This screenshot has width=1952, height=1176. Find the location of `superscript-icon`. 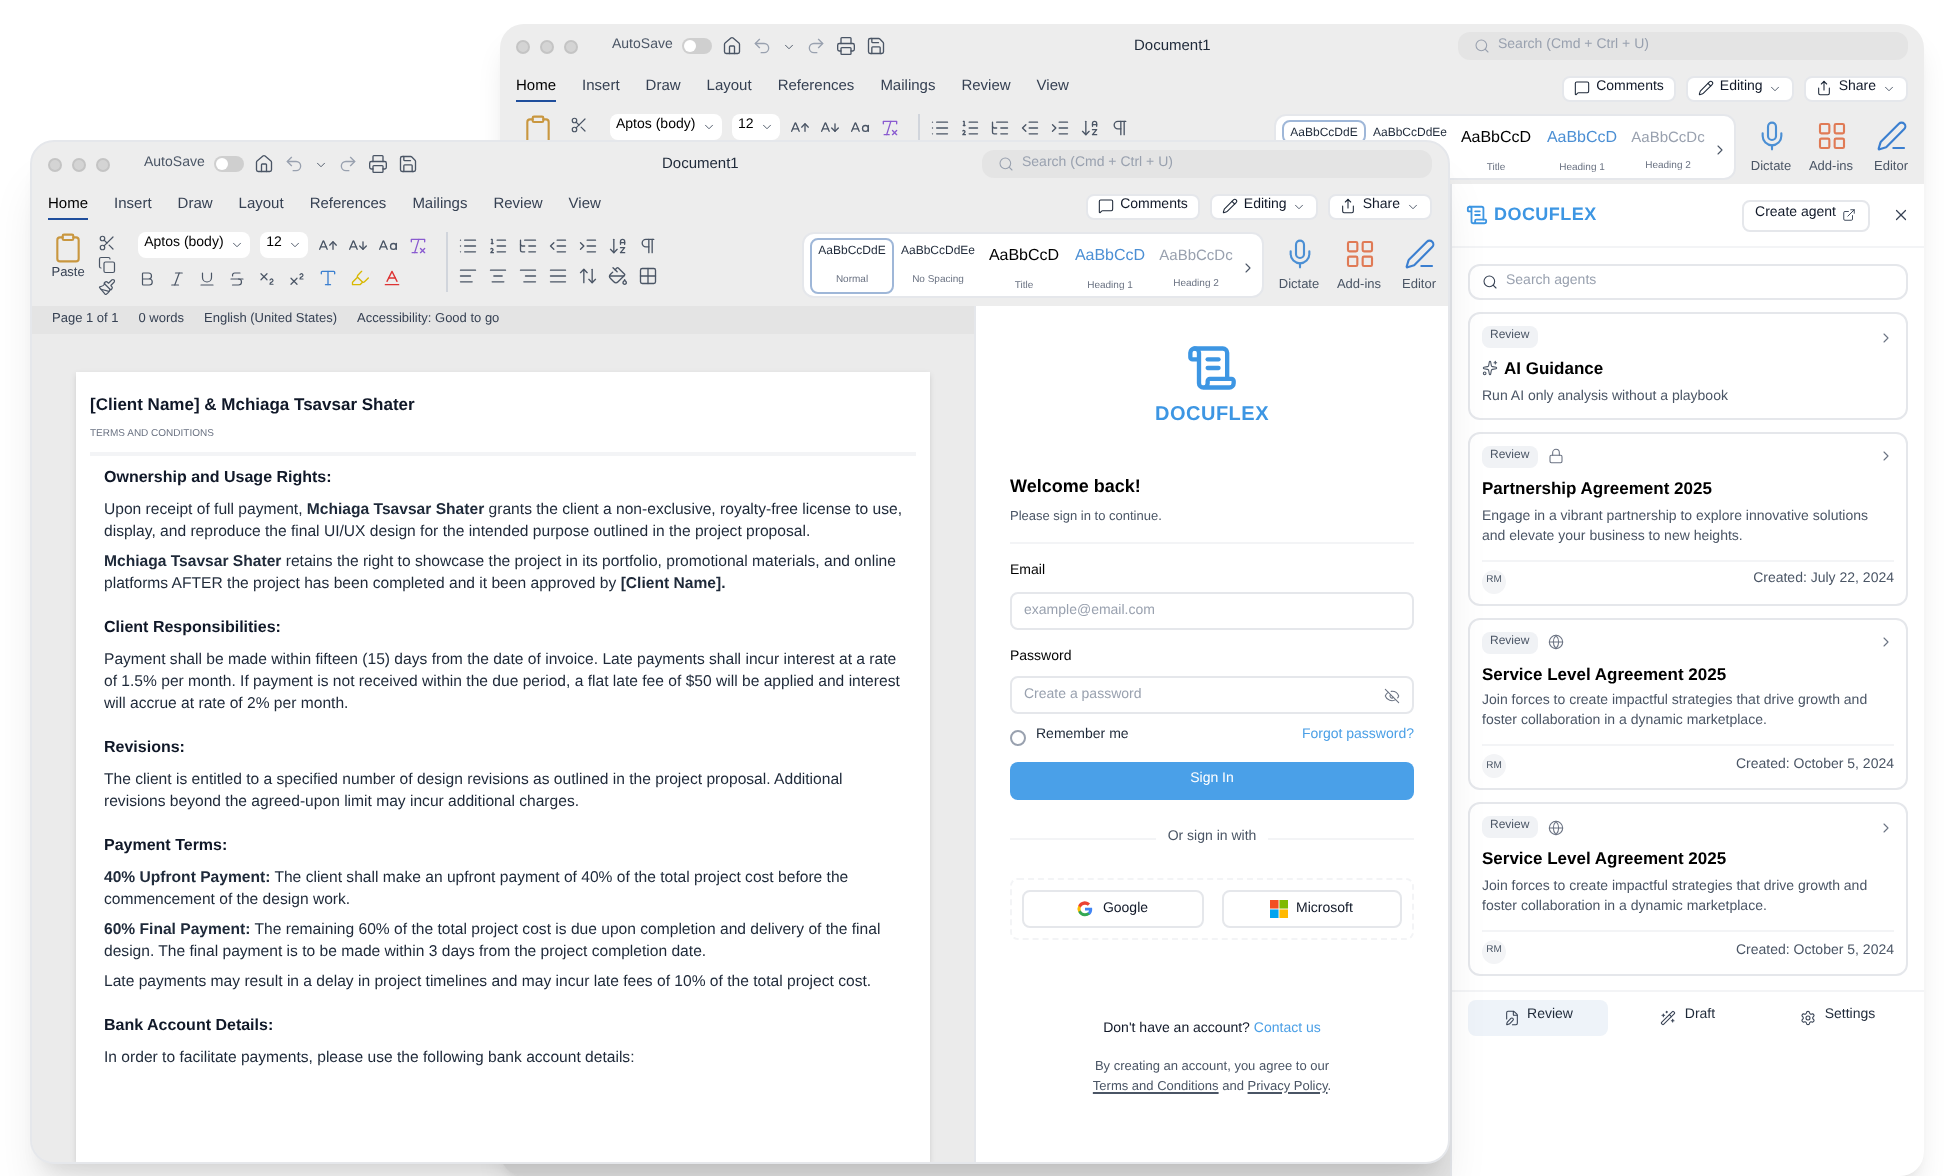

superscript-icon is located at coordinates (297, 278).